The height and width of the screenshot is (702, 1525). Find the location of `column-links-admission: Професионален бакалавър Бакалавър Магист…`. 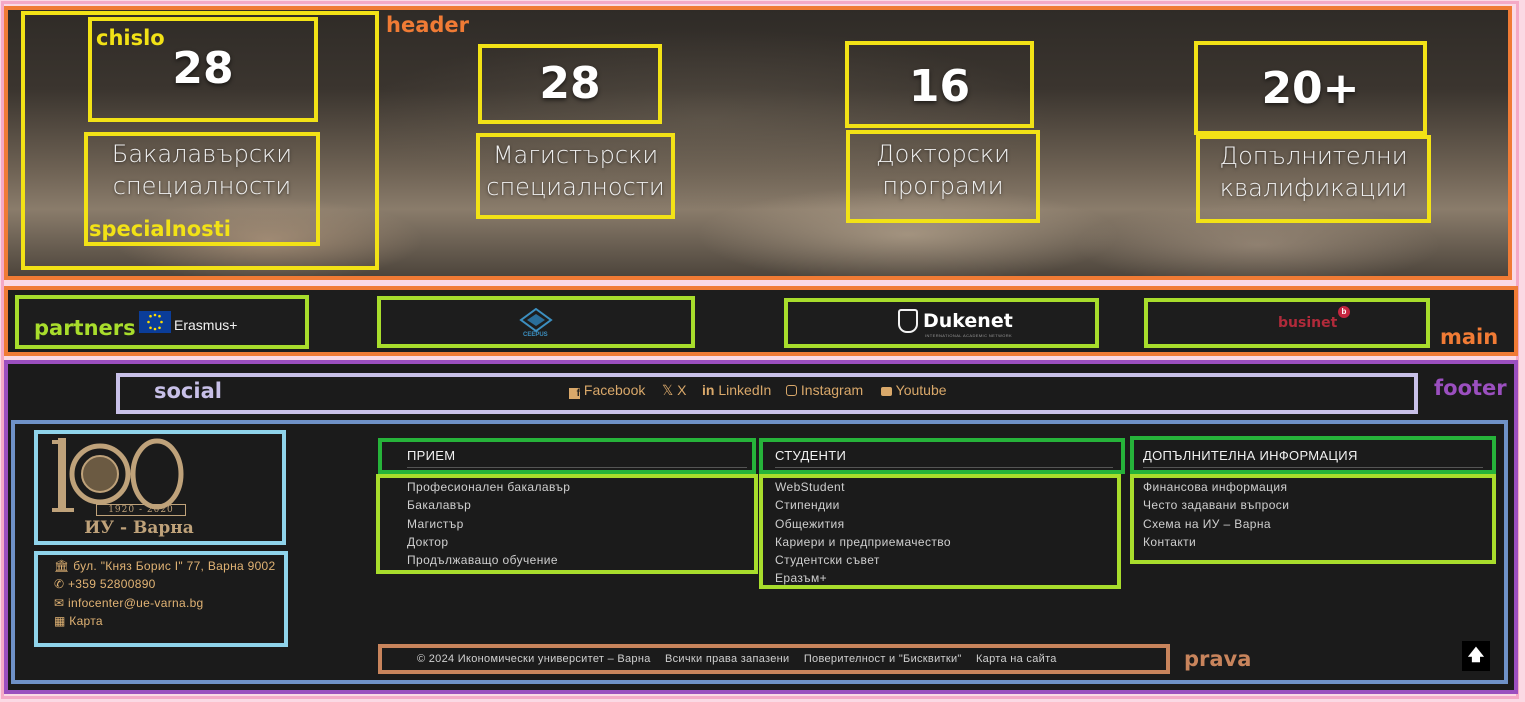

column-links-admission: Професионален бакалавър Бакалавър Магист… is located at coordinates (567, 524).